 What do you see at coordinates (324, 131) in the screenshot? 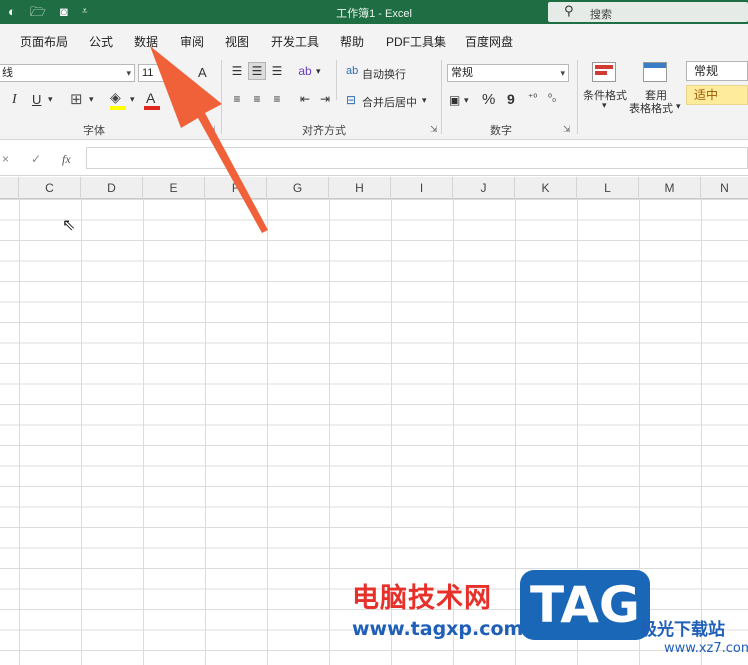
I see `alignment-group-label: 对齐方式` at bounding box center [324, 131].